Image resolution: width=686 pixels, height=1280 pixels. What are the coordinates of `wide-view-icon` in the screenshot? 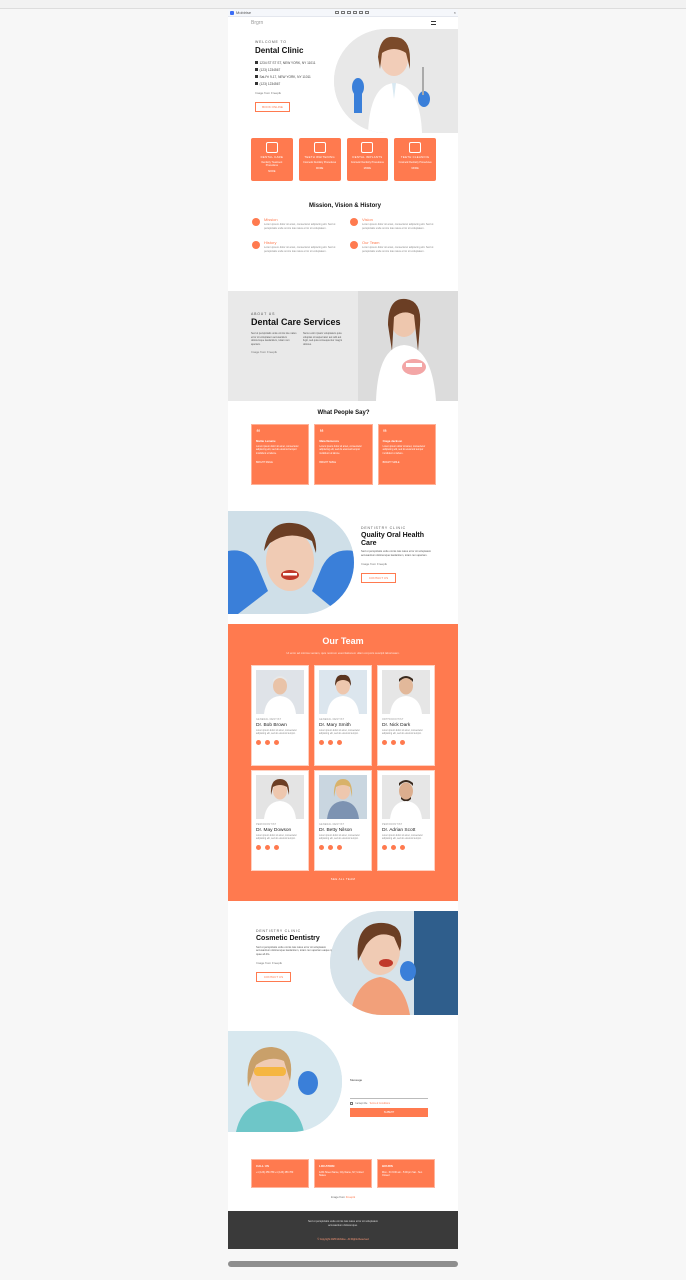 It's located at (355, 12).